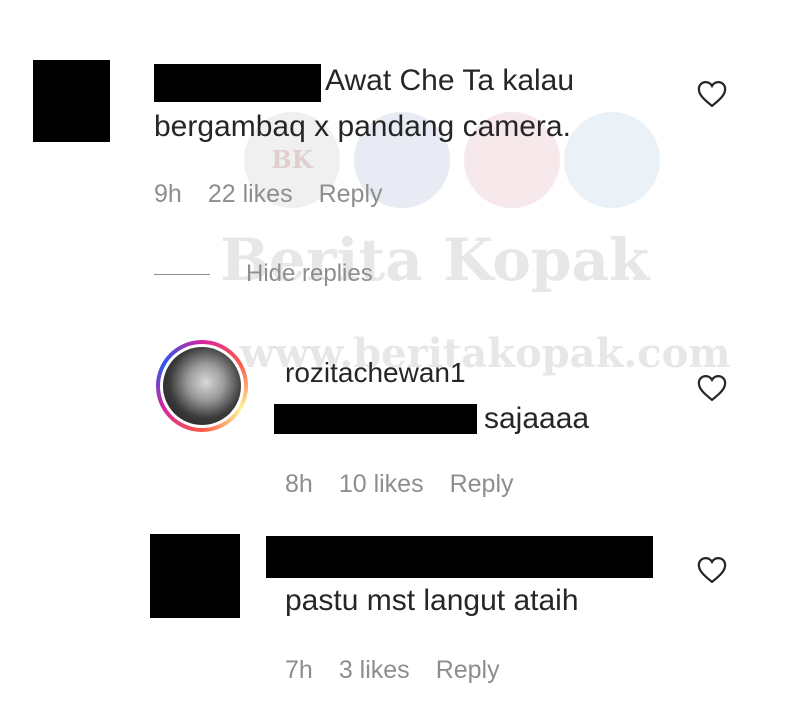  What do you see at coordinates (450, 80) in the screenshot?
I see `comment-text: Awat Che Ta kalau` at bounding box center [450, 80].